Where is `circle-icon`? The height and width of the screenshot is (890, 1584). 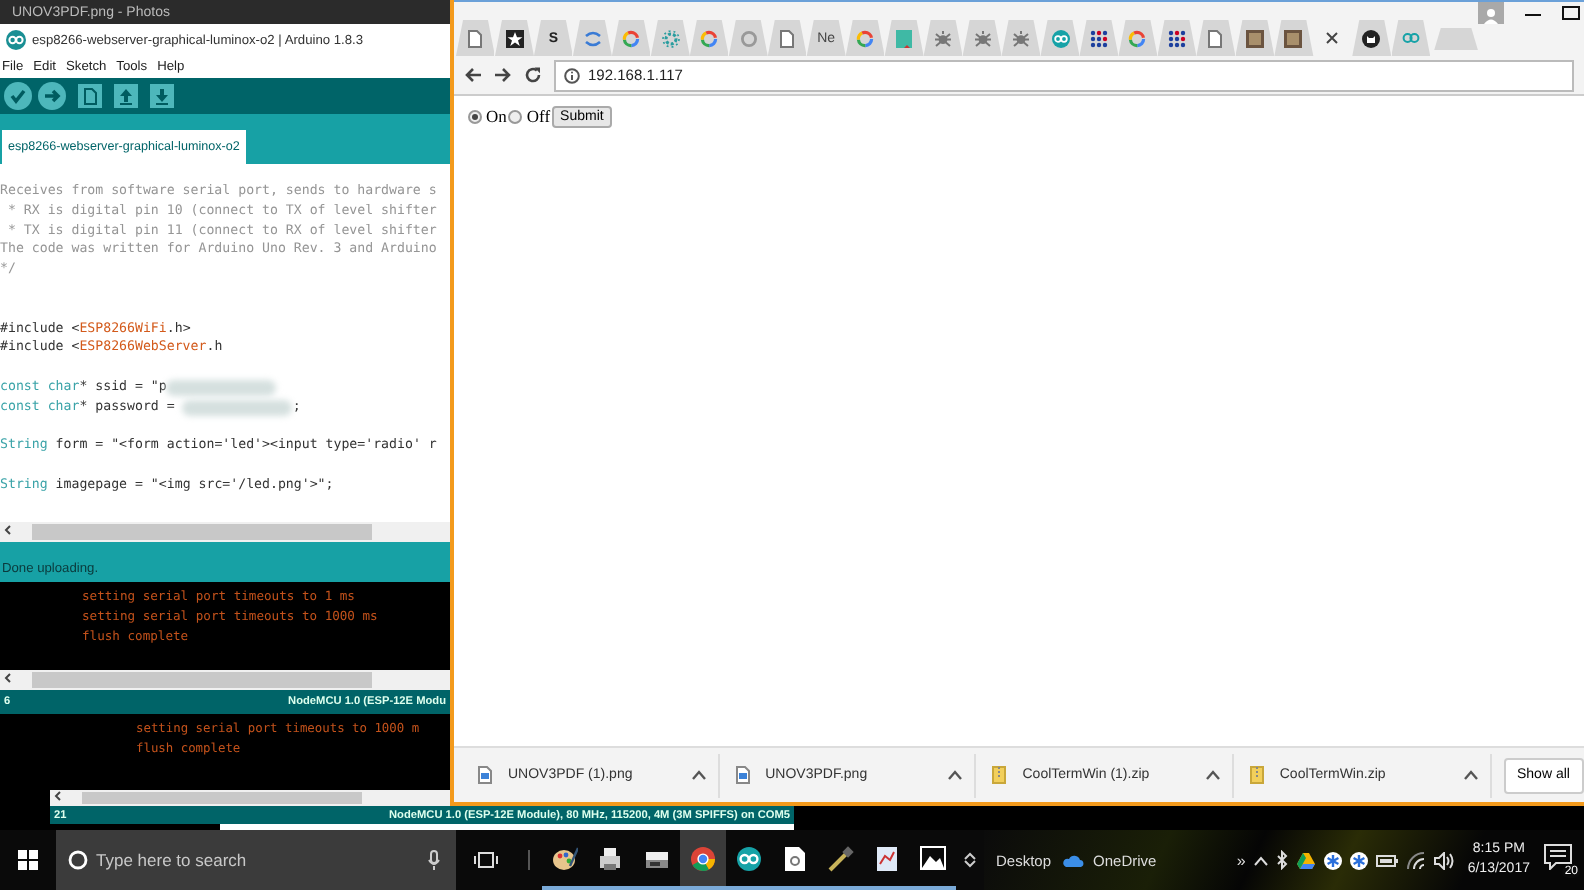
circle-icon is located at coordinates (78, 860).